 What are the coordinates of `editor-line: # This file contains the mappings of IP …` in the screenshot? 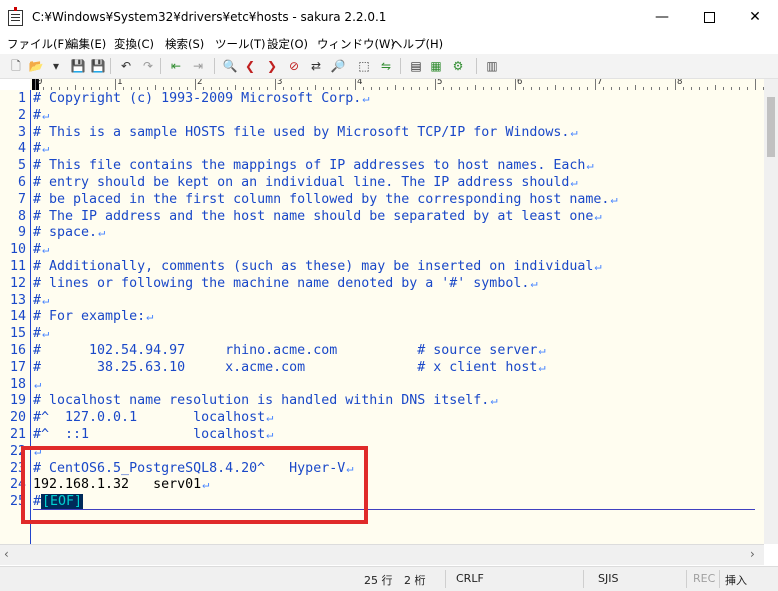 It's located at (313, 165).